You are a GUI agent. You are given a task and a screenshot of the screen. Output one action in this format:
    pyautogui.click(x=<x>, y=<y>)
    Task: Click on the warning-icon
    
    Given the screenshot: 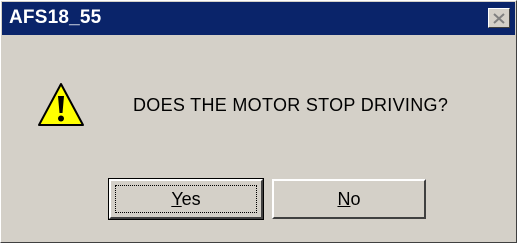 What is the action you would take?
    pyautogui.click(x=61, y=104)
    